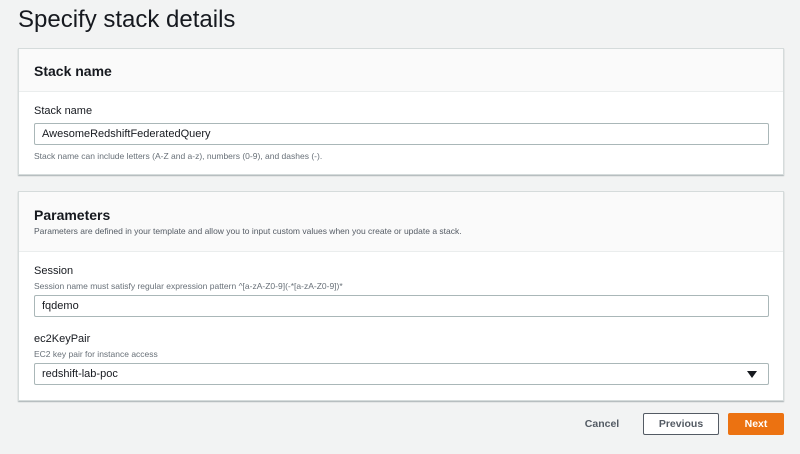 The width and height of the screenshot is (800, 454). I want to click on cancel-button: Cancel, so click(602, 424).